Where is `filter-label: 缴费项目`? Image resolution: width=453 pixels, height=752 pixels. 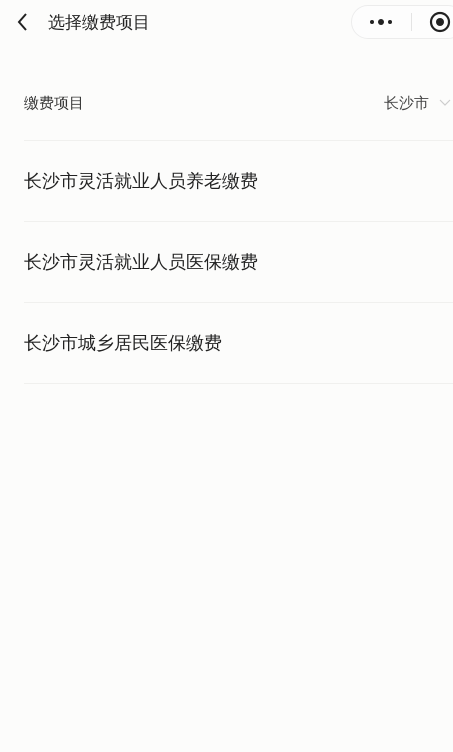
filter-label: 缴费项目 is located at coordinates (54, 103).